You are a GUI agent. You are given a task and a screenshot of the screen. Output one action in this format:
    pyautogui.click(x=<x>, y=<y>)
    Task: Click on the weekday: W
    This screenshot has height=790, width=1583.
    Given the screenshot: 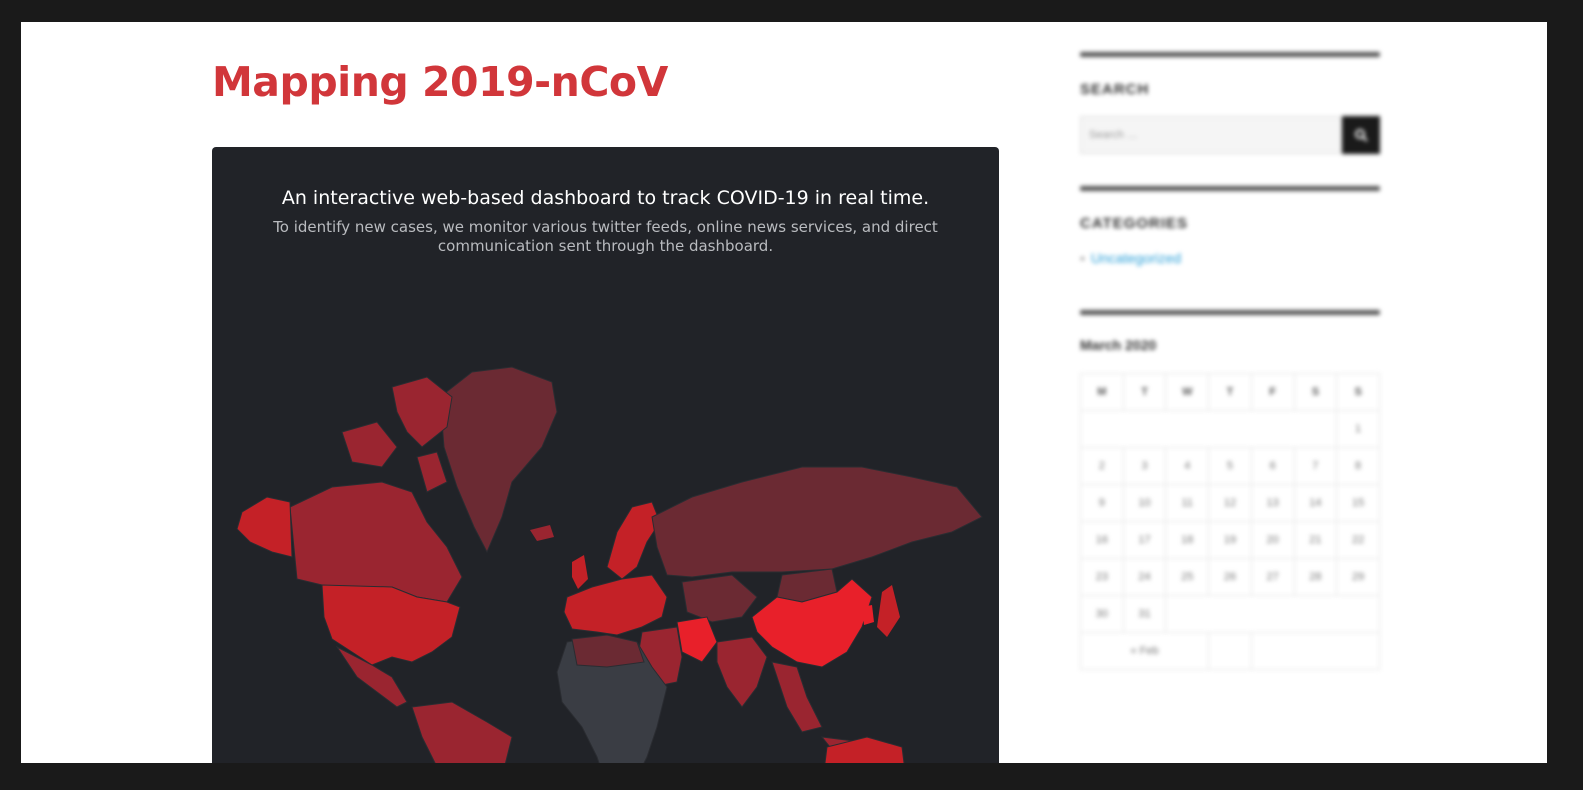 What is the action you would take?
    pyautogui.click(x=1187, y=392)
    